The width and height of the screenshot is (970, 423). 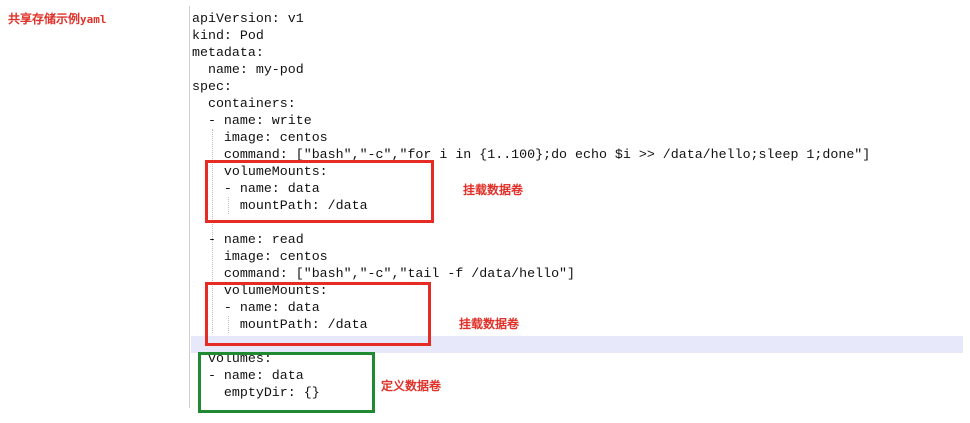 I want to click on code-line: apiVersion: v1, so click(x=248, y=18).